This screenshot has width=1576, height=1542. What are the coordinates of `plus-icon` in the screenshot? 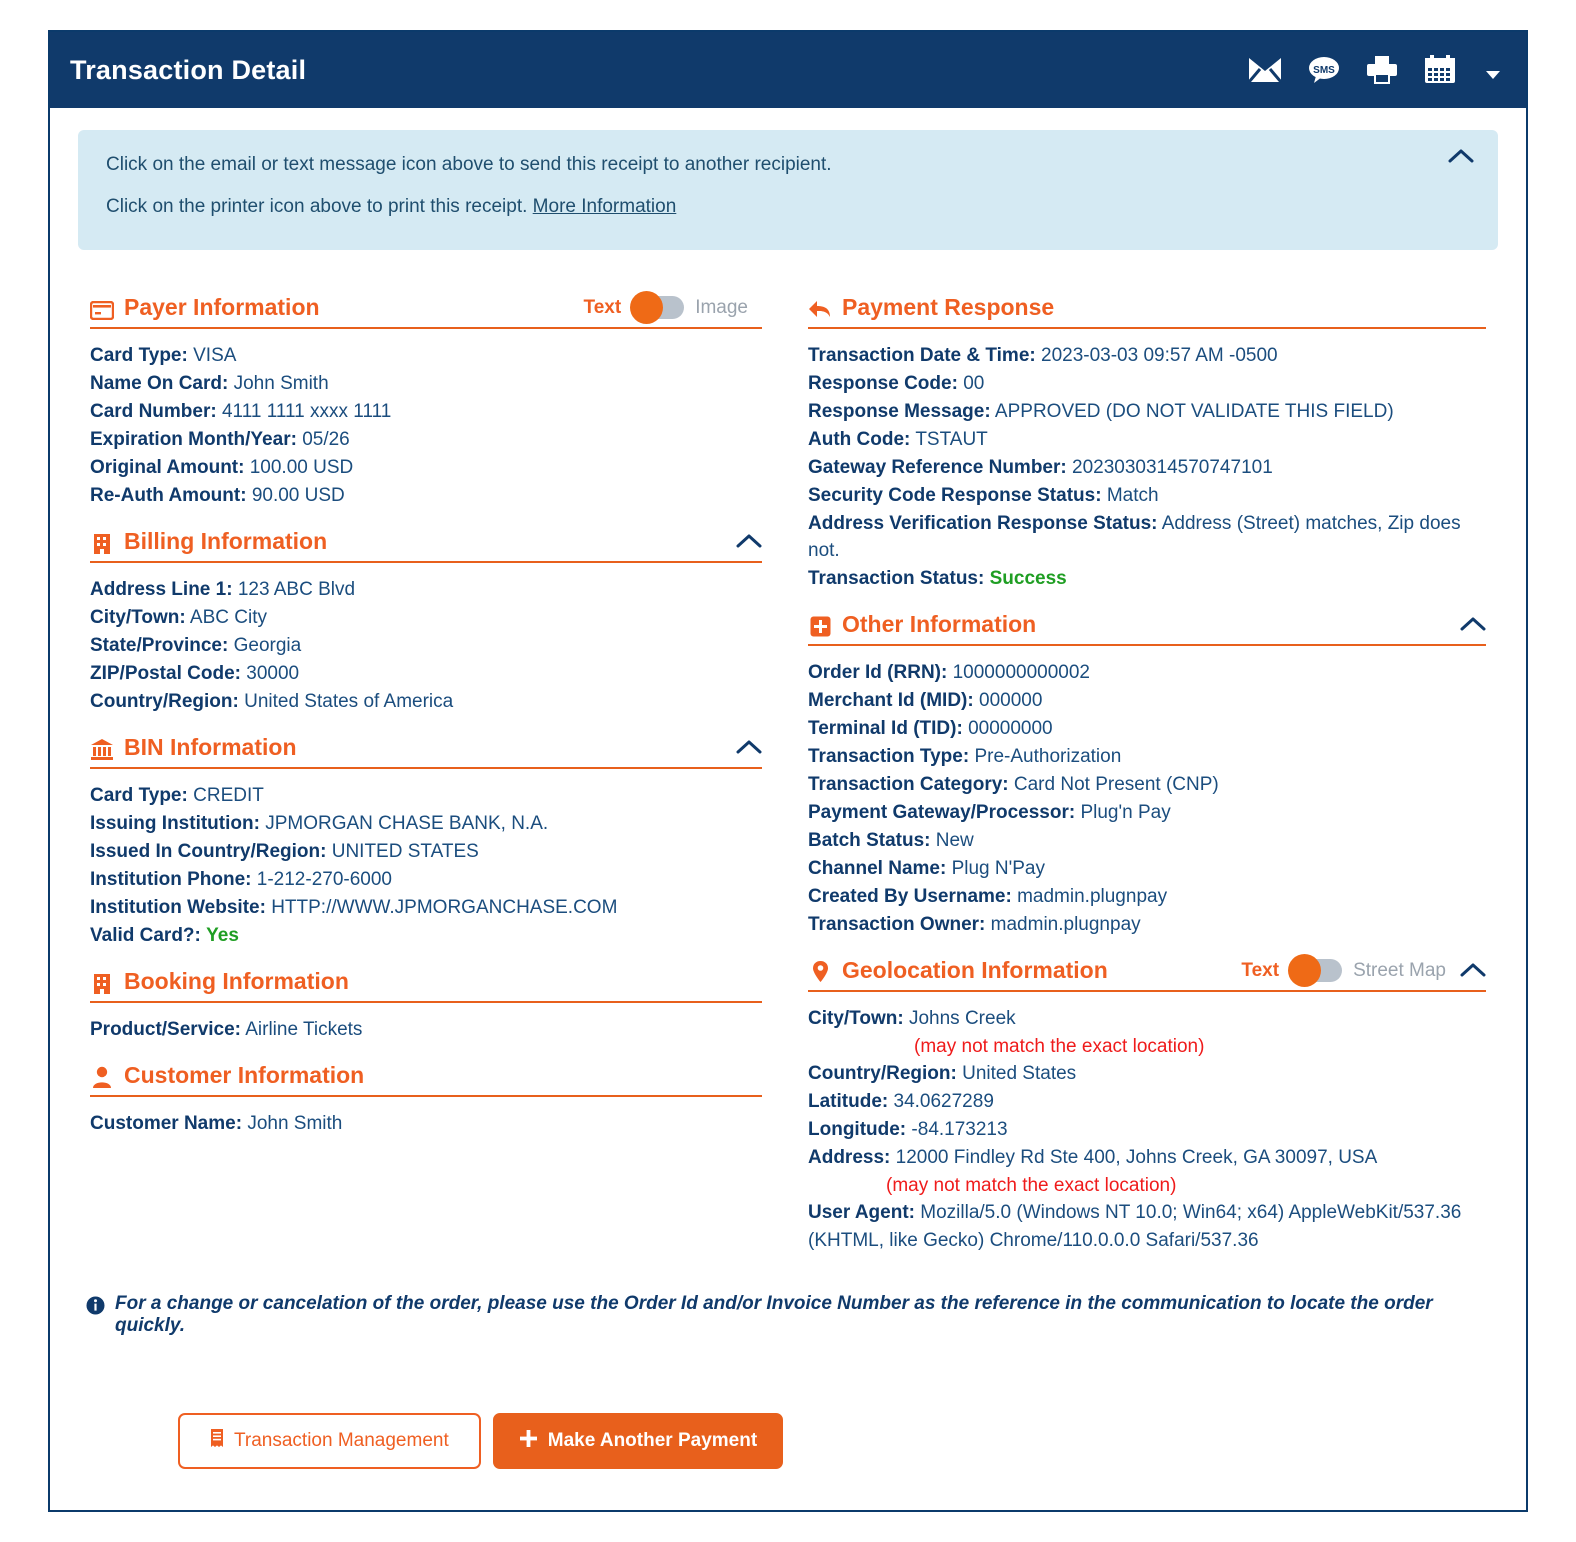 It's located at (528, 1441).